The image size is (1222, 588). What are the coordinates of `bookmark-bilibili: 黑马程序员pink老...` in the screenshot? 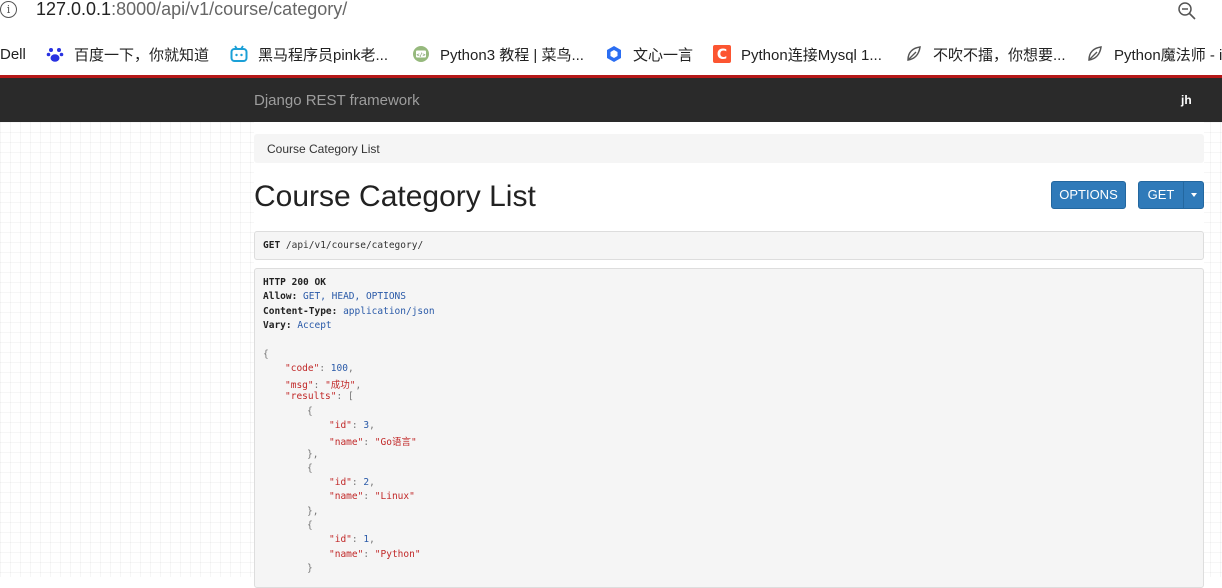 It's located at (309, 54).